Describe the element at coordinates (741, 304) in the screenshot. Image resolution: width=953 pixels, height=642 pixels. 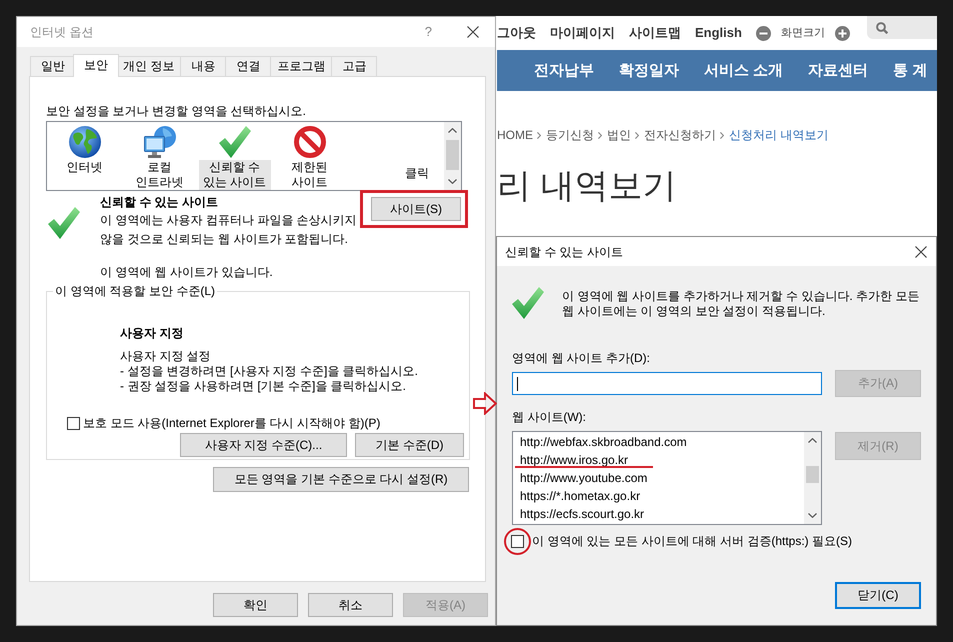
I see `message-text: 이 영역에 웹 사이트를 추가하거나 제거할 수 있습니다. 추가한 모든 웹 사이트에는 이 영역의 보안 설정이 적용됩니다.` at that location.